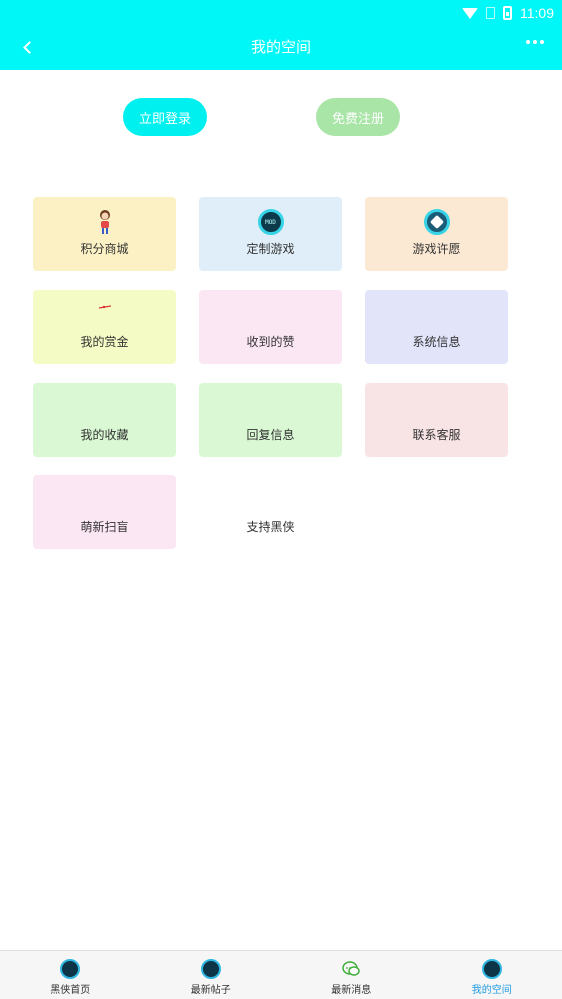  I want to click on card-label: 联系客服, so click(436, 435).